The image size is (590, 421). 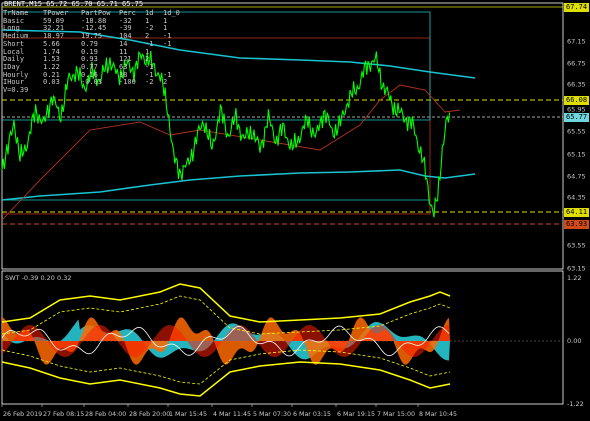 I want to click on price-axis-label: 67.15, so click(x=576, y=41).